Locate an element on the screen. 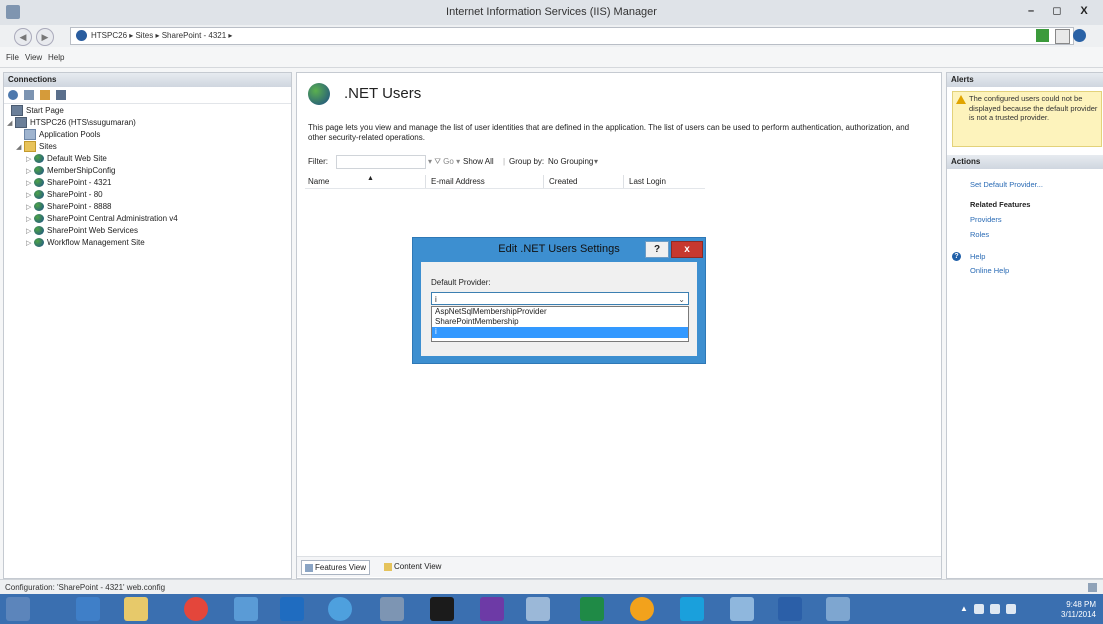 This screenshot has width=1103, height=624. menu-file: File is located at coordinates (12, 57).